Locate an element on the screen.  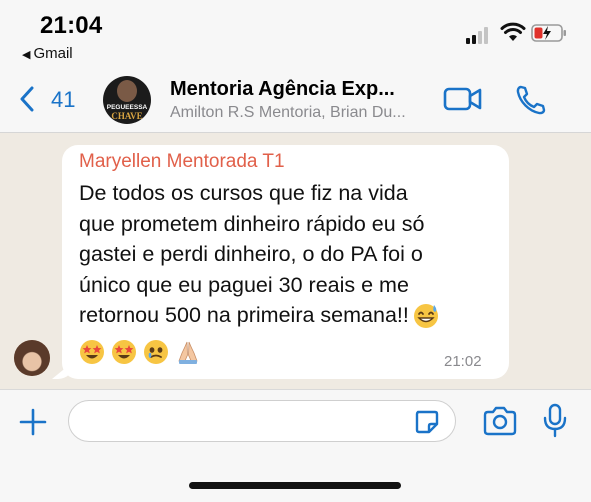
avatar-caption-top: PEGUEESSA is located at coordinates (127, 107).